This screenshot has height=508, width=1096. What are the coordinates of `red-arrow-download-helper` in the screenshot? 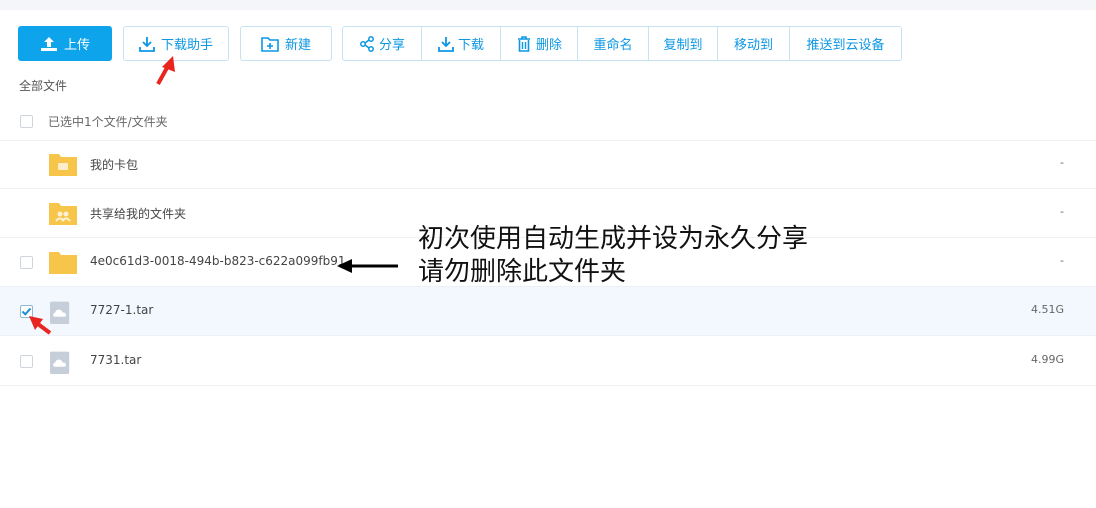 It's located at (165, 70).